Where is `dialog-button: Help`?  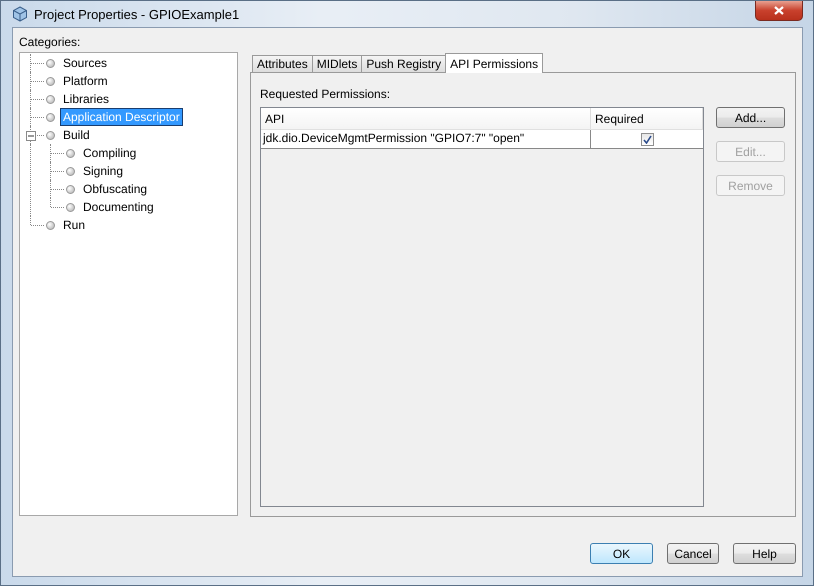
dialog-button: Help is located at coordinates (764, 553).